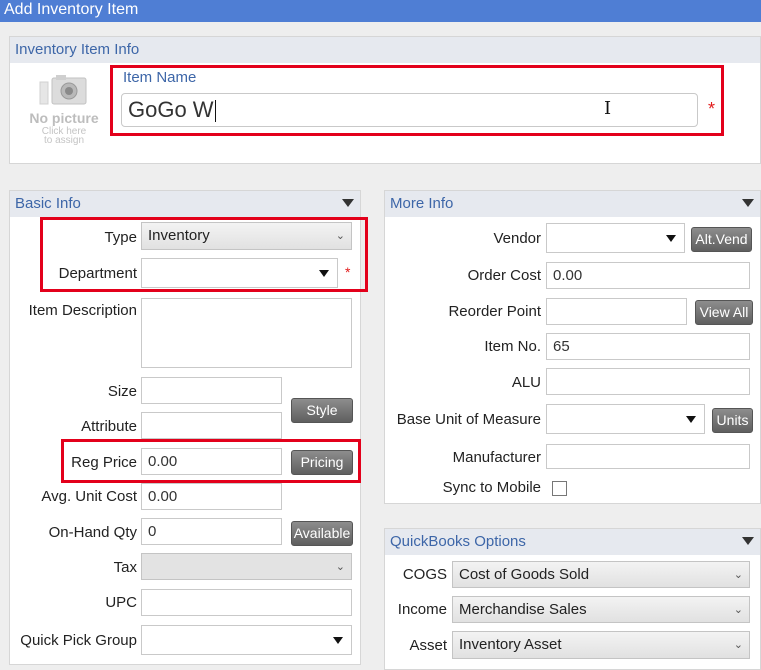  Describe the element at coordinates (246, 333) in the screenshot. I see `item-description-input` at that location.